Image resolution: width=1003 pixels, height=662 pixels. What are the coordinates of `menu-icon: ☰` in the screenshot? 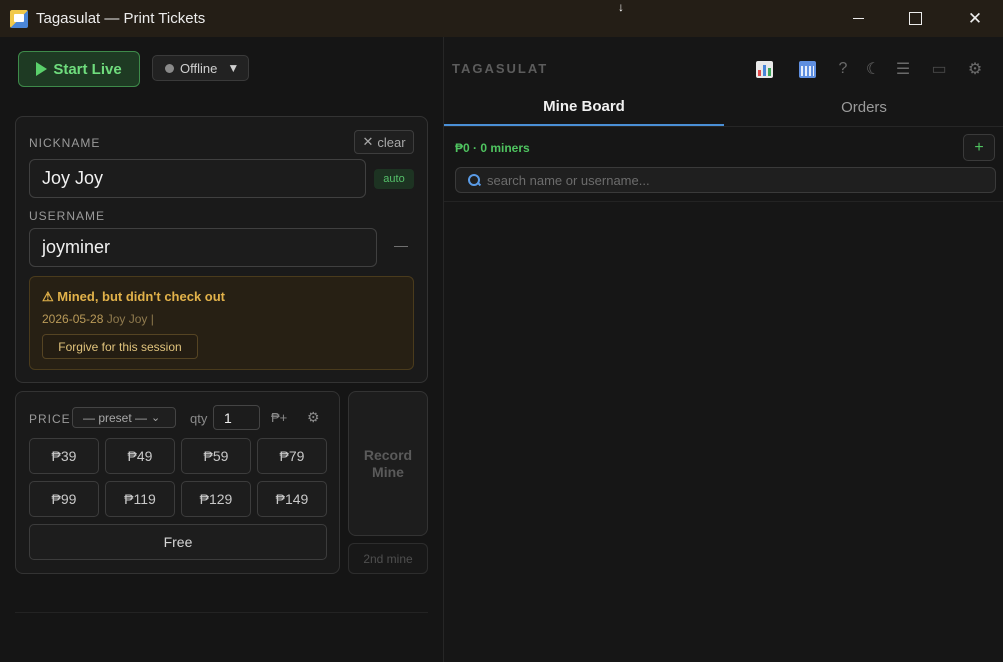 It's located at (903, 69).